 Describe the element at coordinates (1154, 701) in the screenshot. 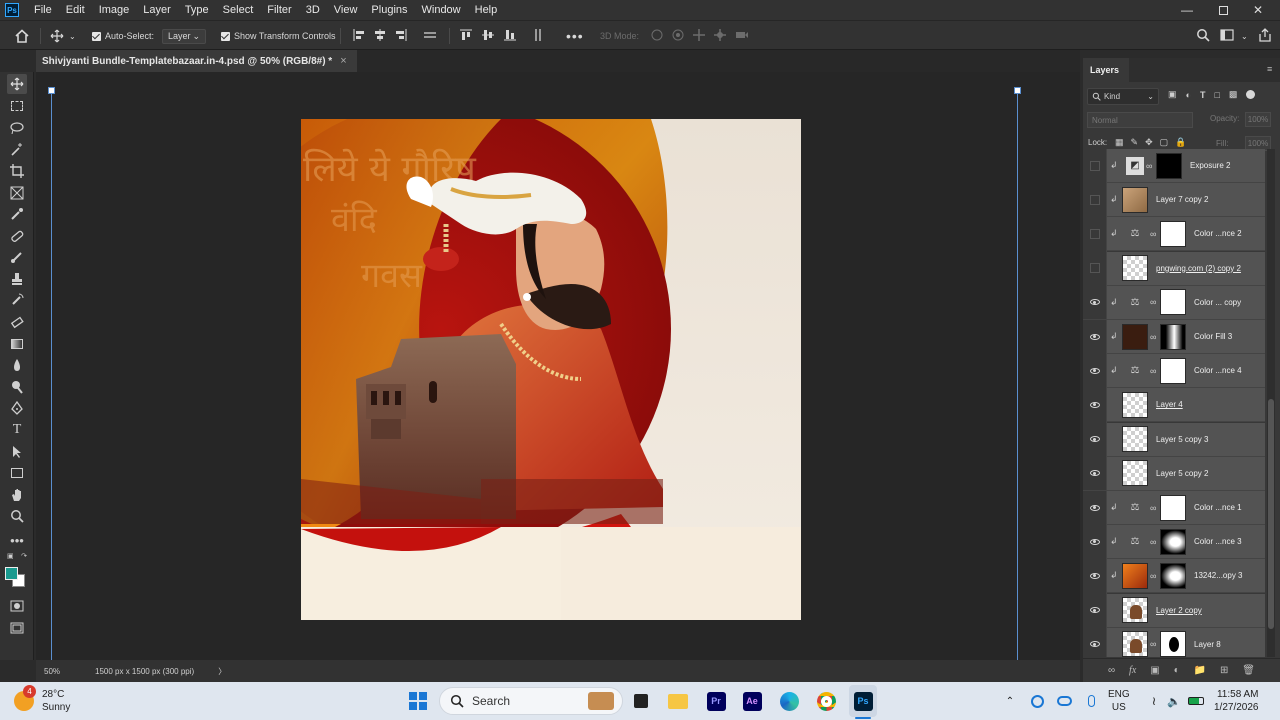

I see `wifi-icon: ≀` at that location.